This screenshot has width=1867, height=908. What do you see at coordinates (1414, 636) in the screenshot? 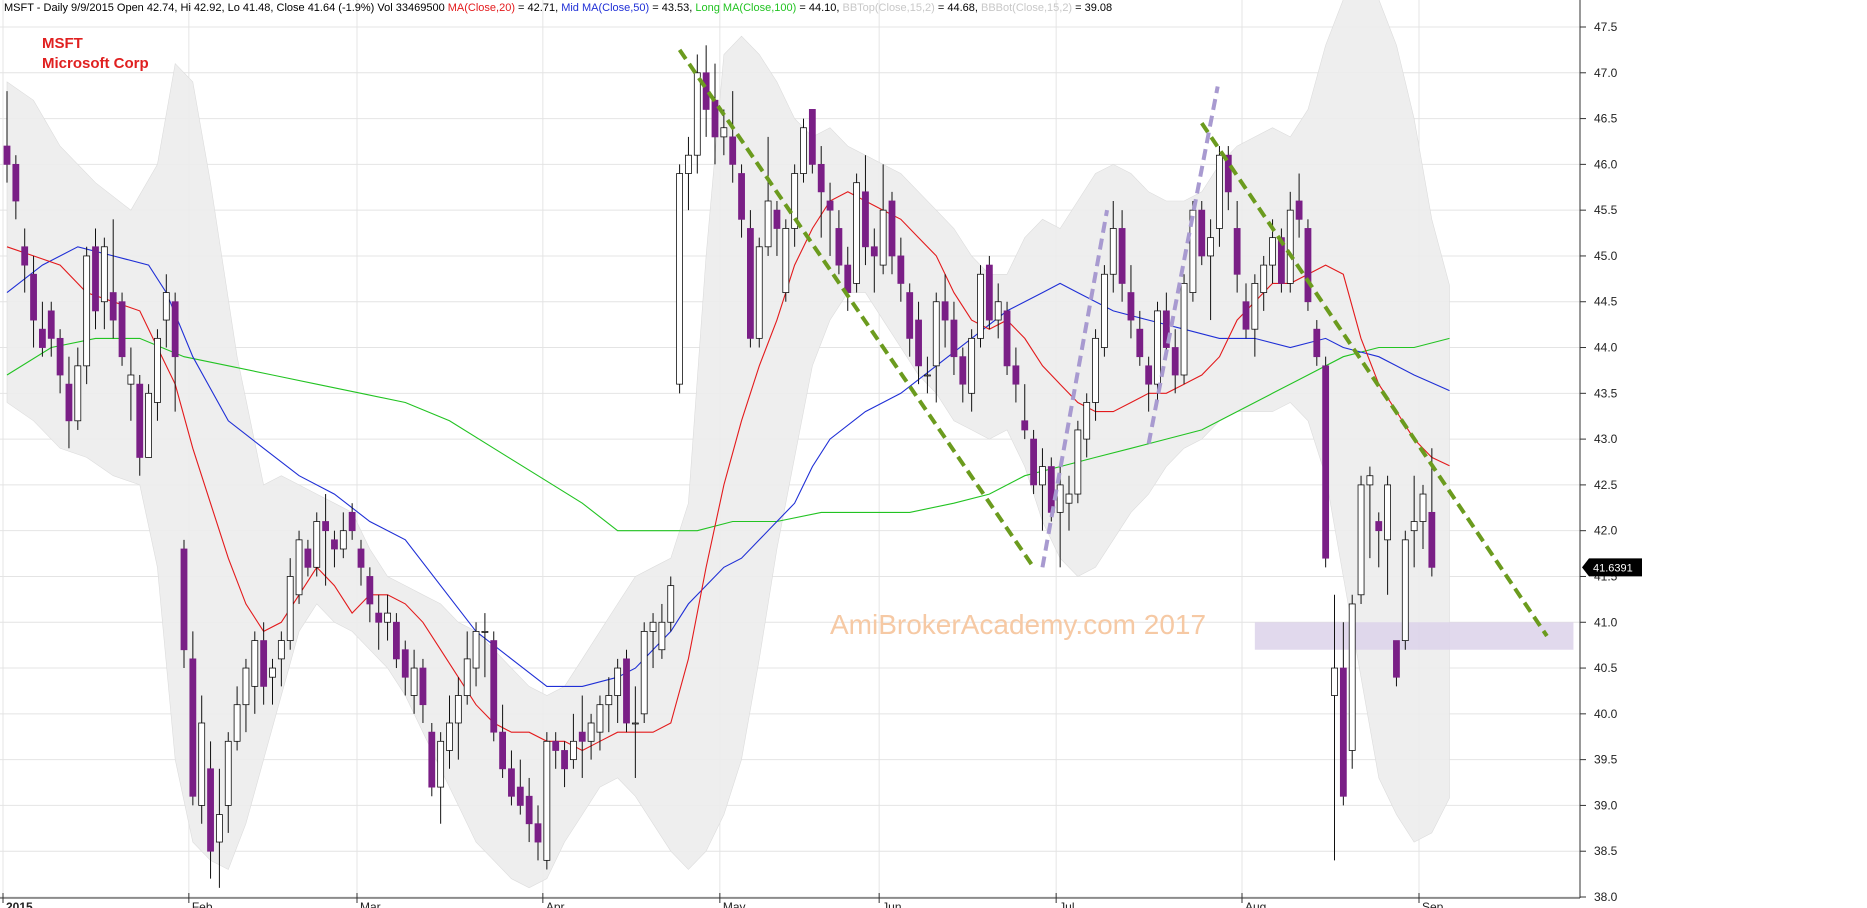
I see `support-zone` at bounding box center [1414, 636].